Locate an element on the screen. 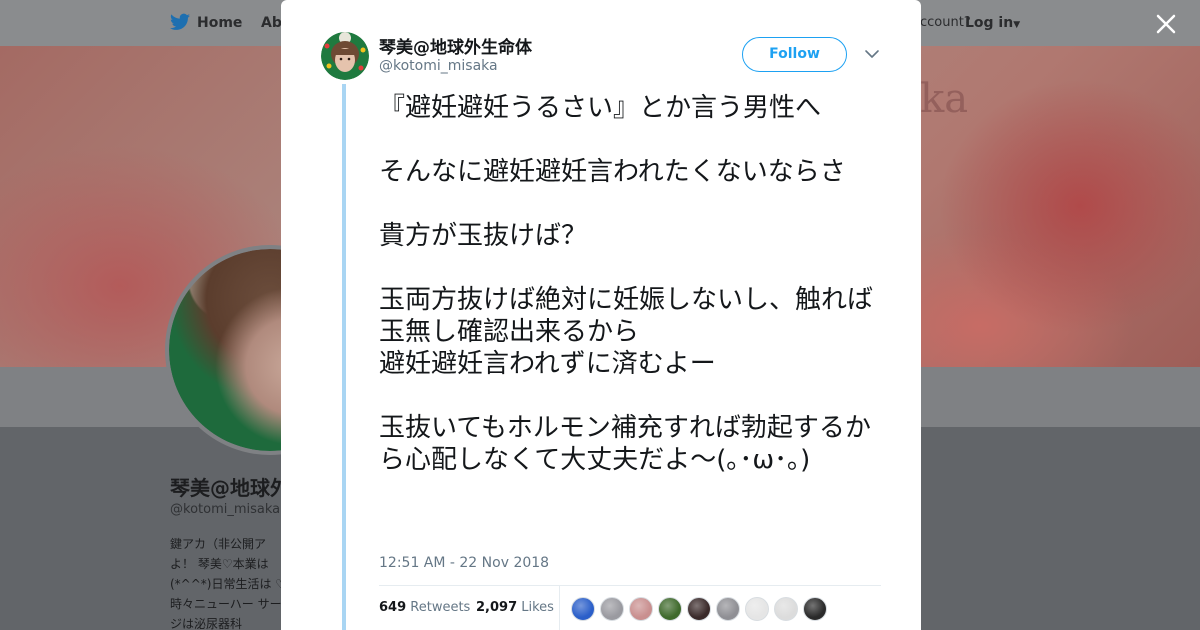 This screenshot has width=1200, height=630. profile-handle: @kotomi_misaka is located at coordinates (225, 509).